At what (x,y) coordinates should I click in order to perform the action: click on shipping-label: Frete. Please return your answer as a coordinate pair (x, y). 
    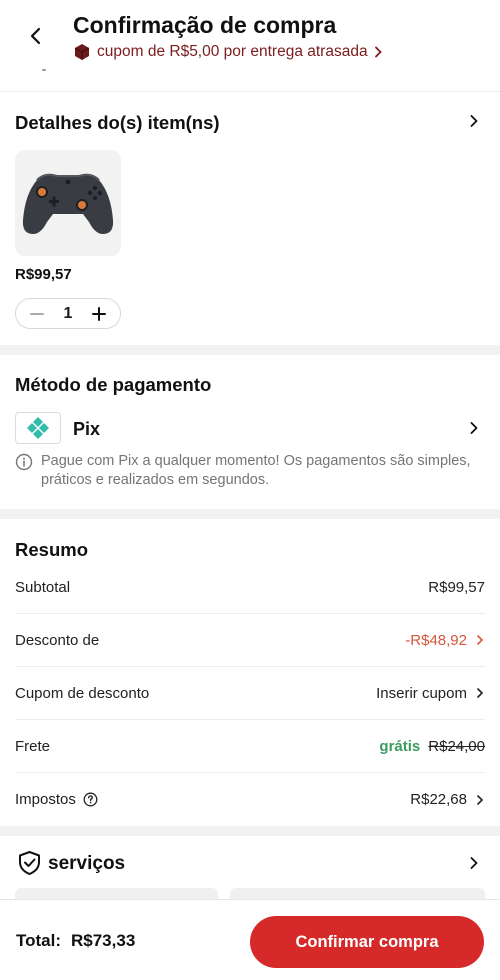
    Looking at the image, I should click on (33, 746).